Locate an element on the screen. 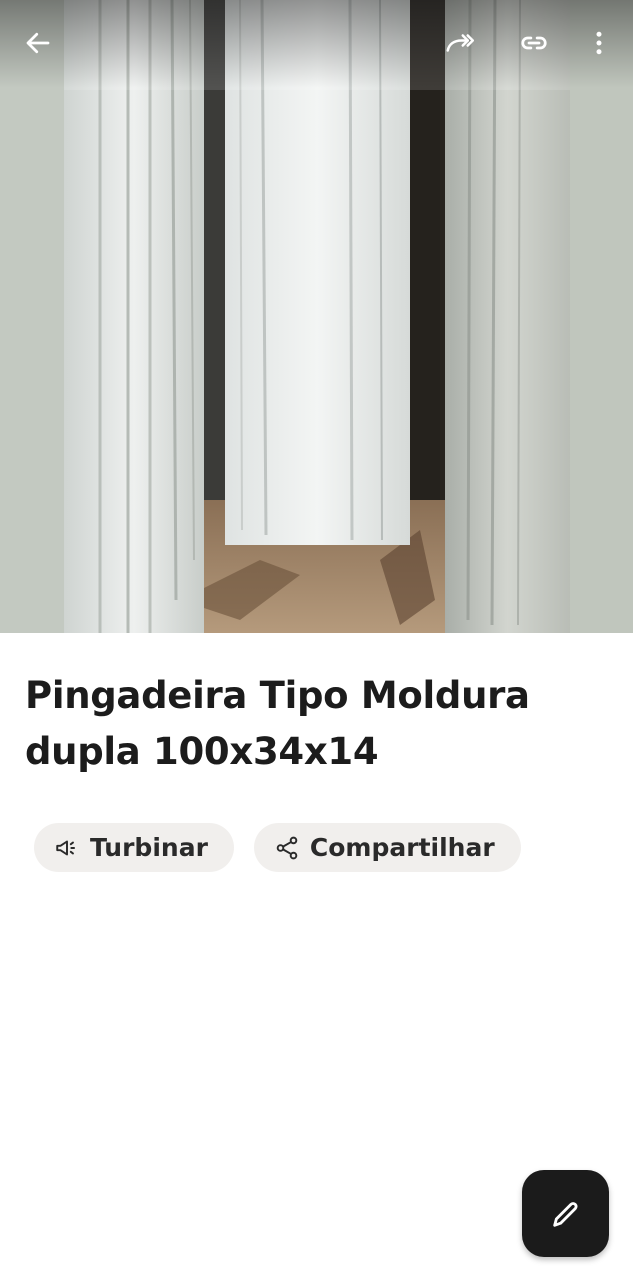 The image size is (633, 1280). back-button is located at coordinates (38, 43).